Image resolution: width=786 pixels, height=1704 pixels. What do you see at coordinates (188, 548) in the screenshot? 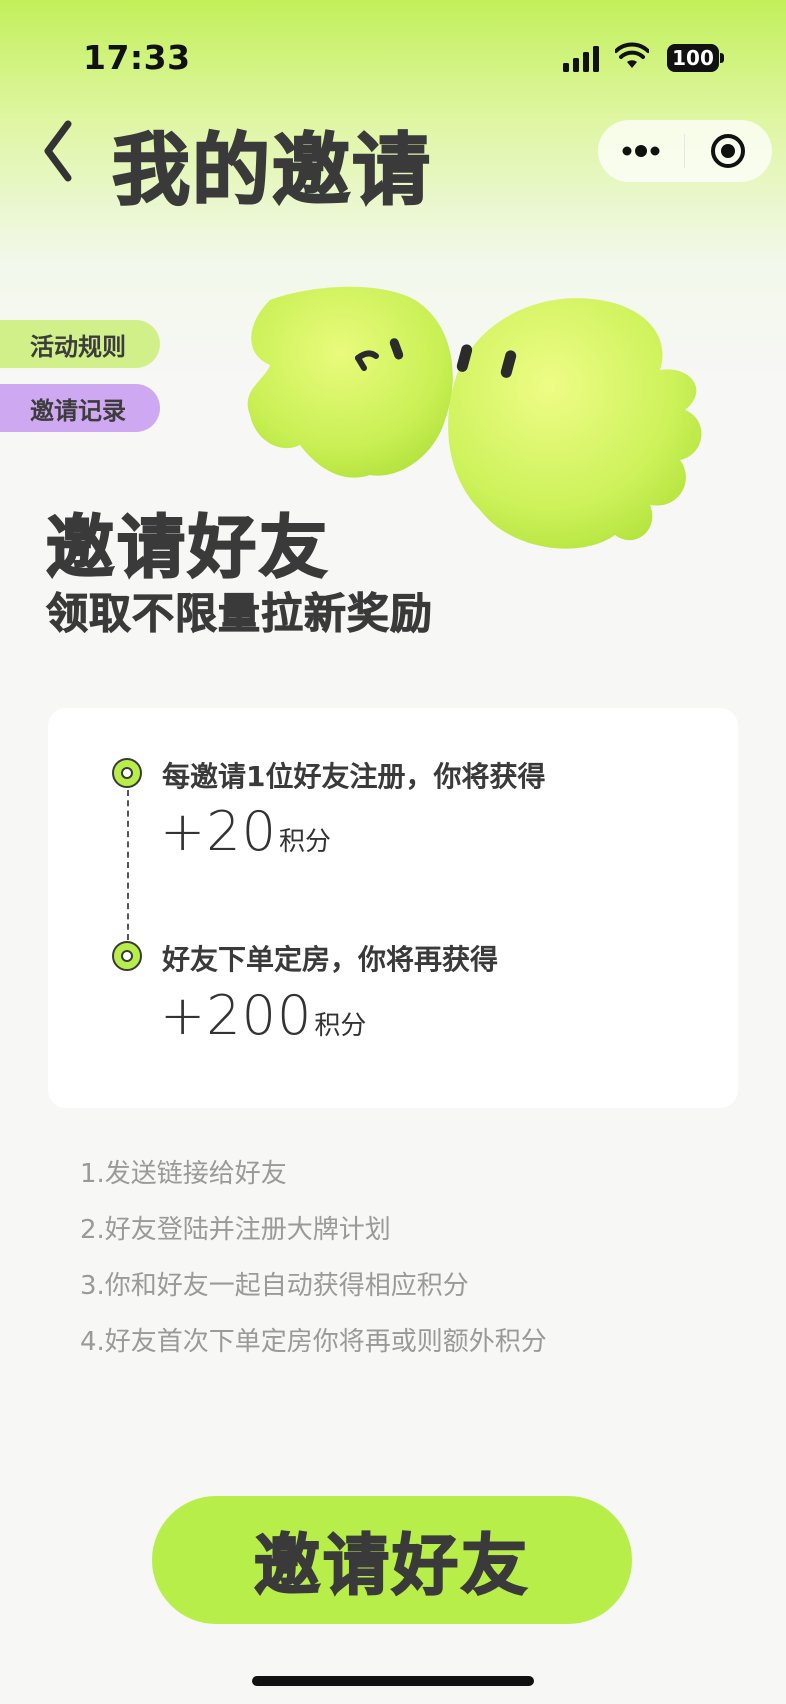
I see `hero-title: 邀请好友` at bounding box center [188, 548].